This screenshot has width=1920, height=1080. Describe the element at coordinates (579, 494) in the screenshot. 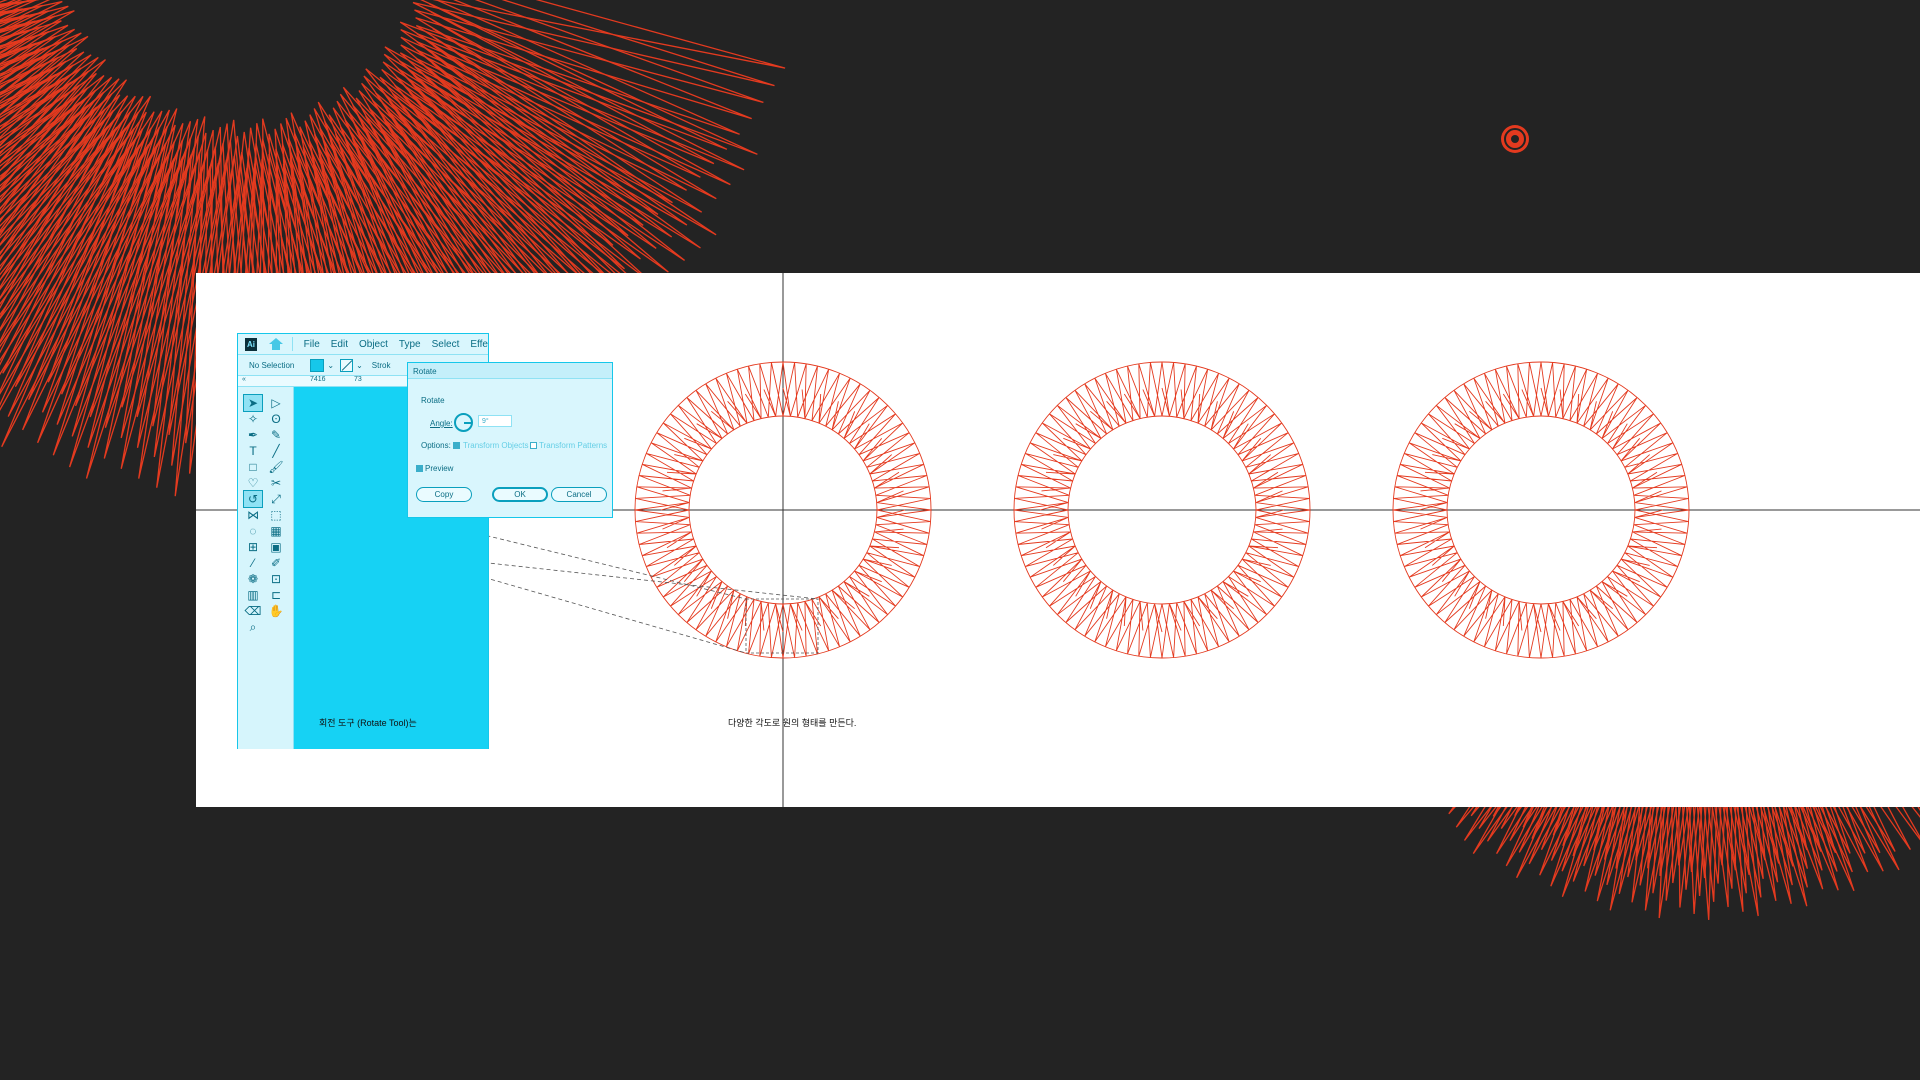

I see `cancel-button: Cancel` at that location.